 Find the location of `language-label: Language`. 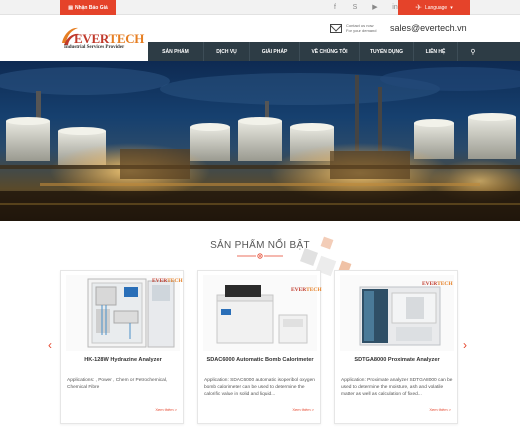

language-label: Language is located at coordinates (436, 7).